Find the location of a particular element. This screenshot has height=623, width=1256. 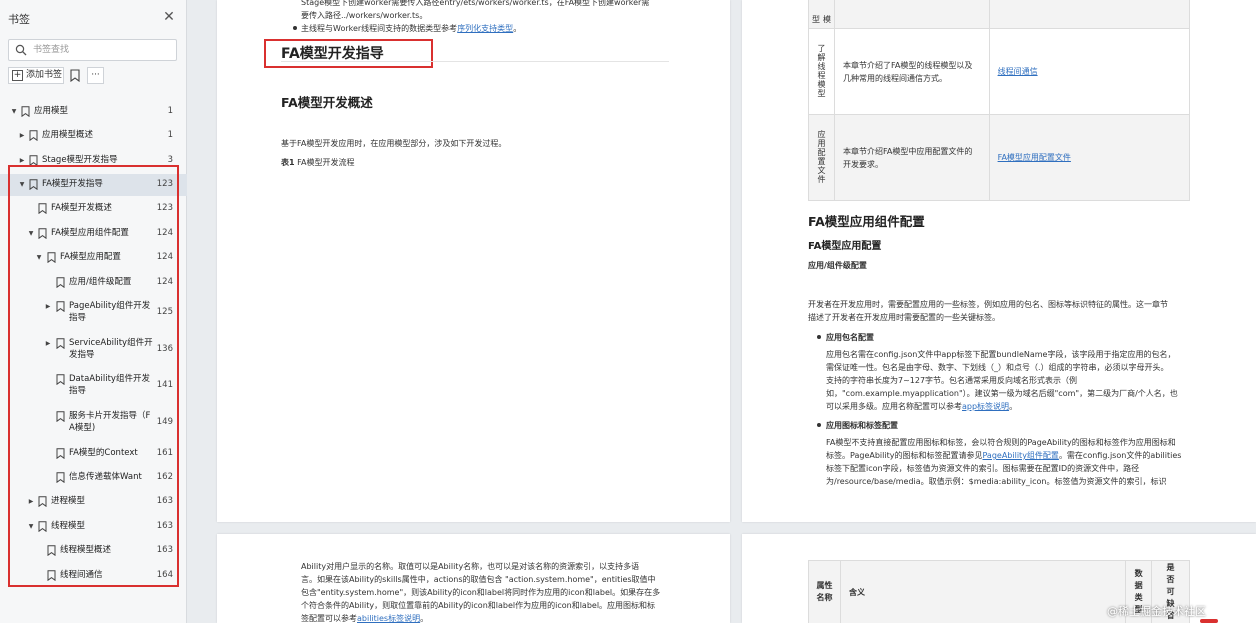

bookmark-item: ▶ PageAbility组件开发 指导 125 is located at coordinates (93, 310).